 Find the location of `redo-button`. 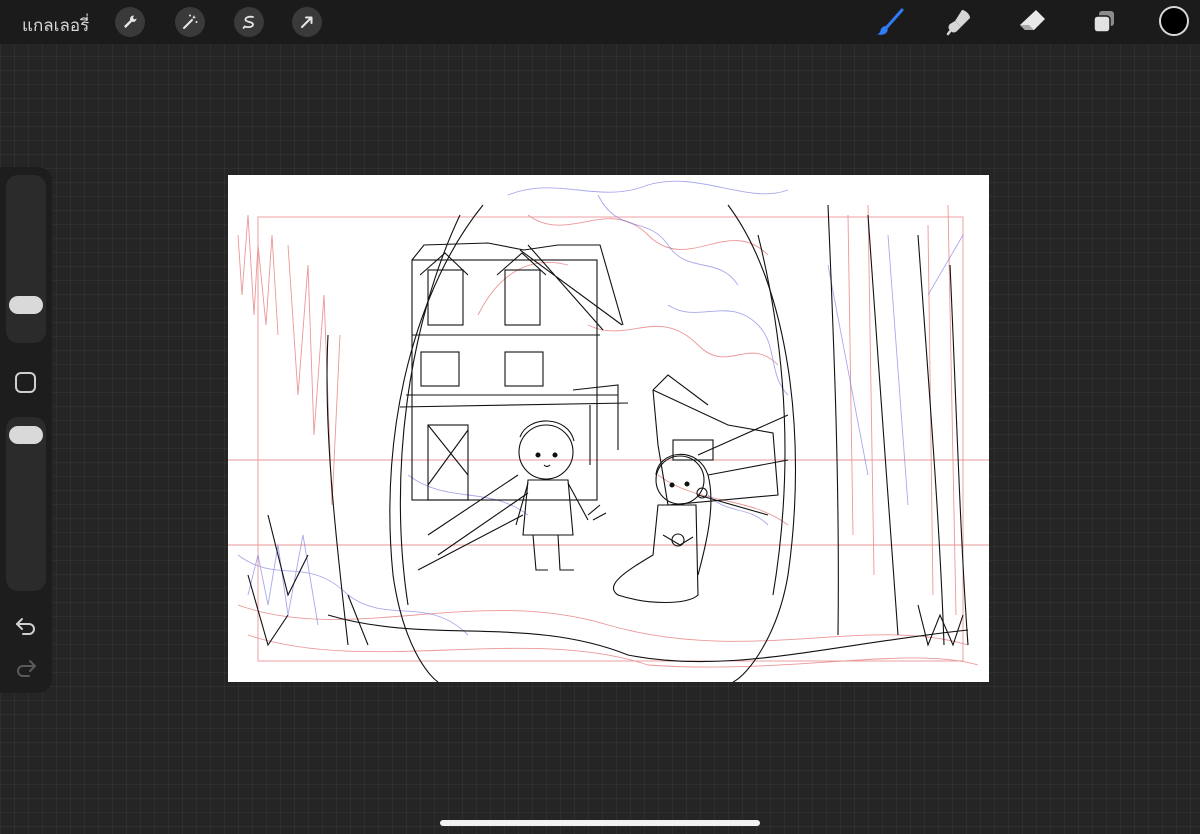

redo-button is located at coordinates (26, 668).